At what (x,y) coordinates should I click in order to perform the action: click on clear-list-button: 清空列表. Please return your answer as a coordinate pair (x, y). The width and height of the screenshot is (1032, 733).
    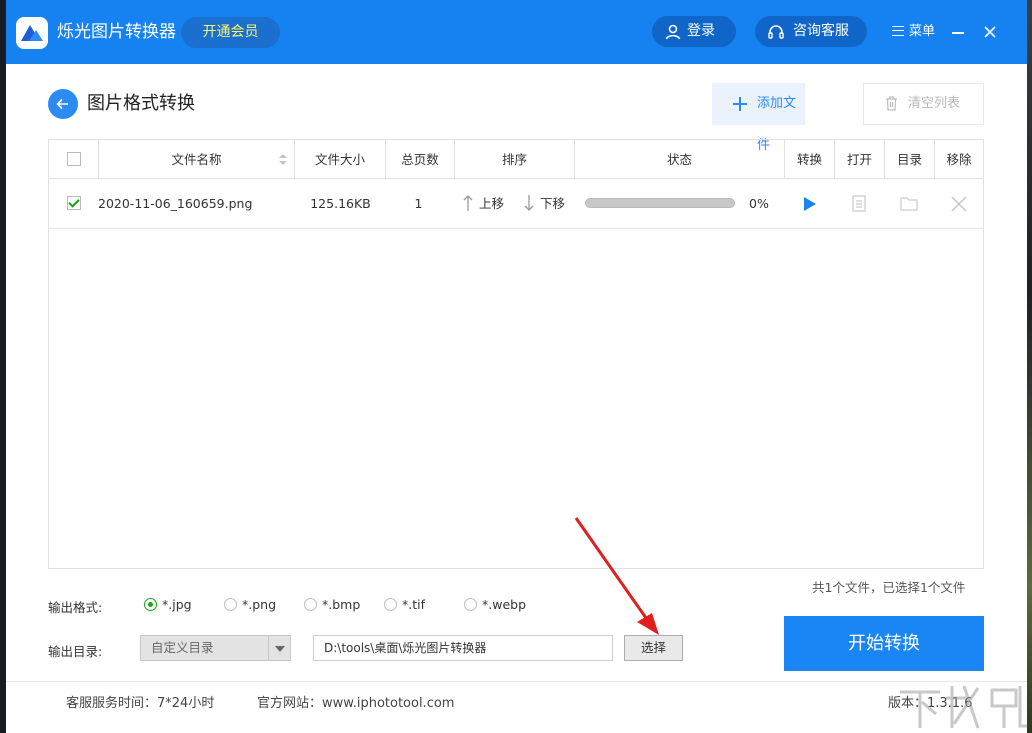
    Looking at the image, I should click on (923, 104).